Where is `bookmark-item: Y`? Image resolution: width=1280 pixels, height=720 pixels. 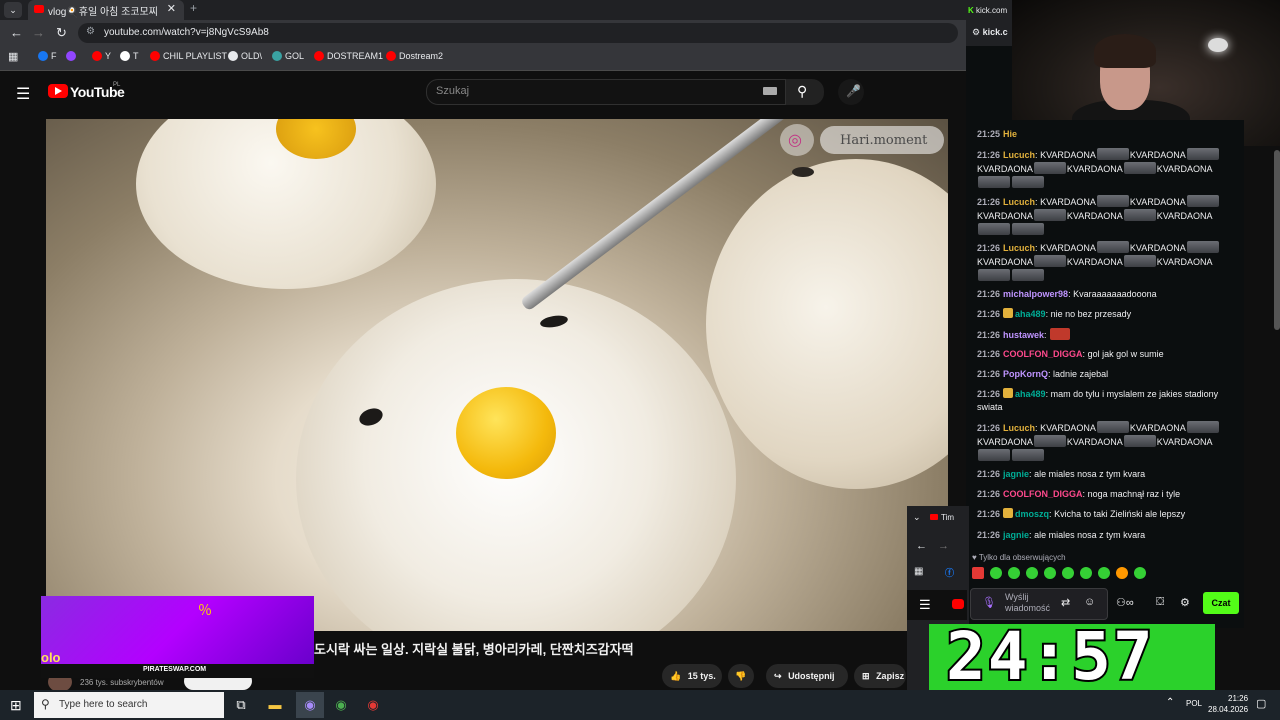
bookmark-item: Y is located at coordinates (101, 56).